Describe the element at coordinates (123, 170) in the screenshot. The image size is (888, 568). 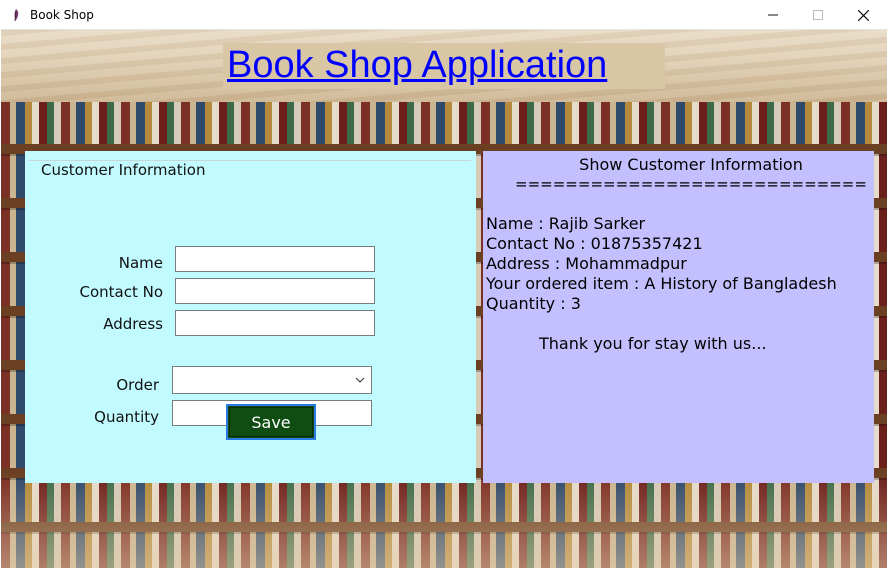
I see `groupbox-label: Customer Information` at that location.